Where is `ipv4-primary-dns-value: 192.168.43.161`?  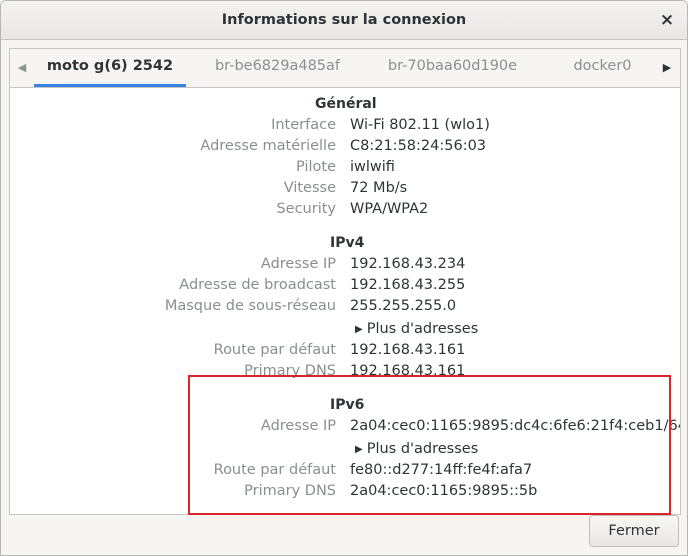
ipv4-primary-dns-value: 192.168.43.161 is located at coordinates (408, 371).